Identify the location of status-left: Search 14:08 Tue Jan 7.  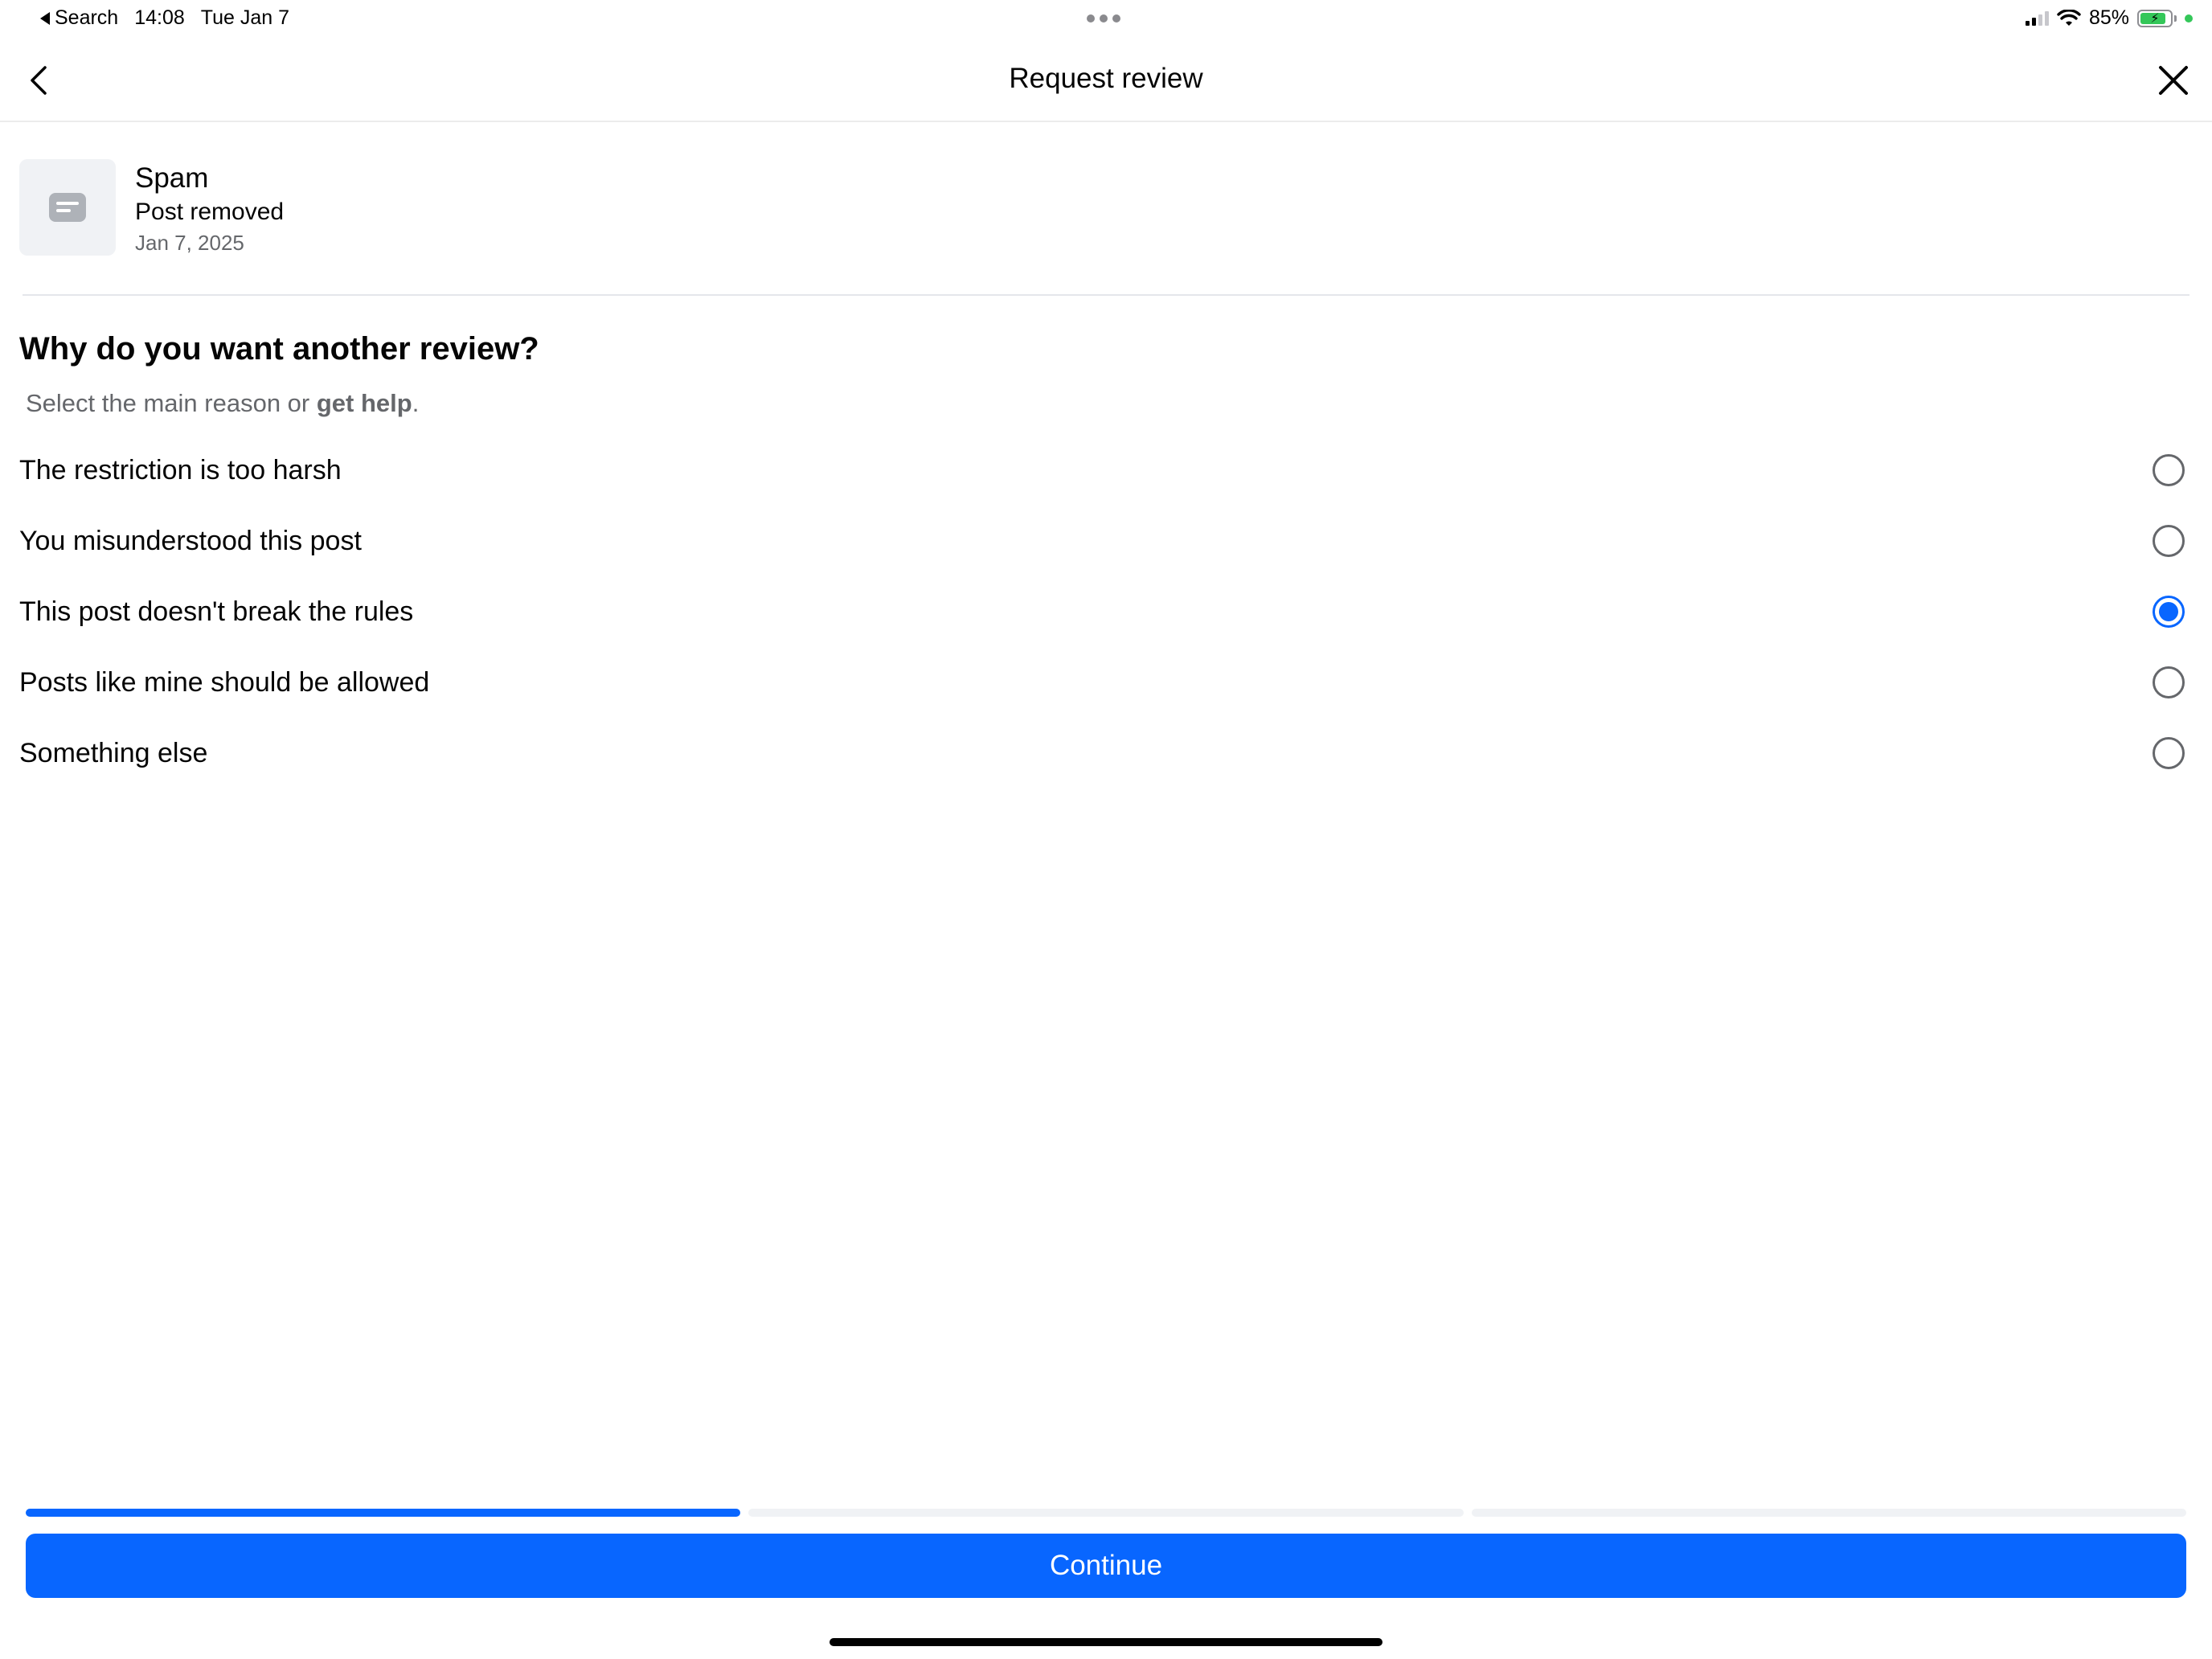
(164, 18).